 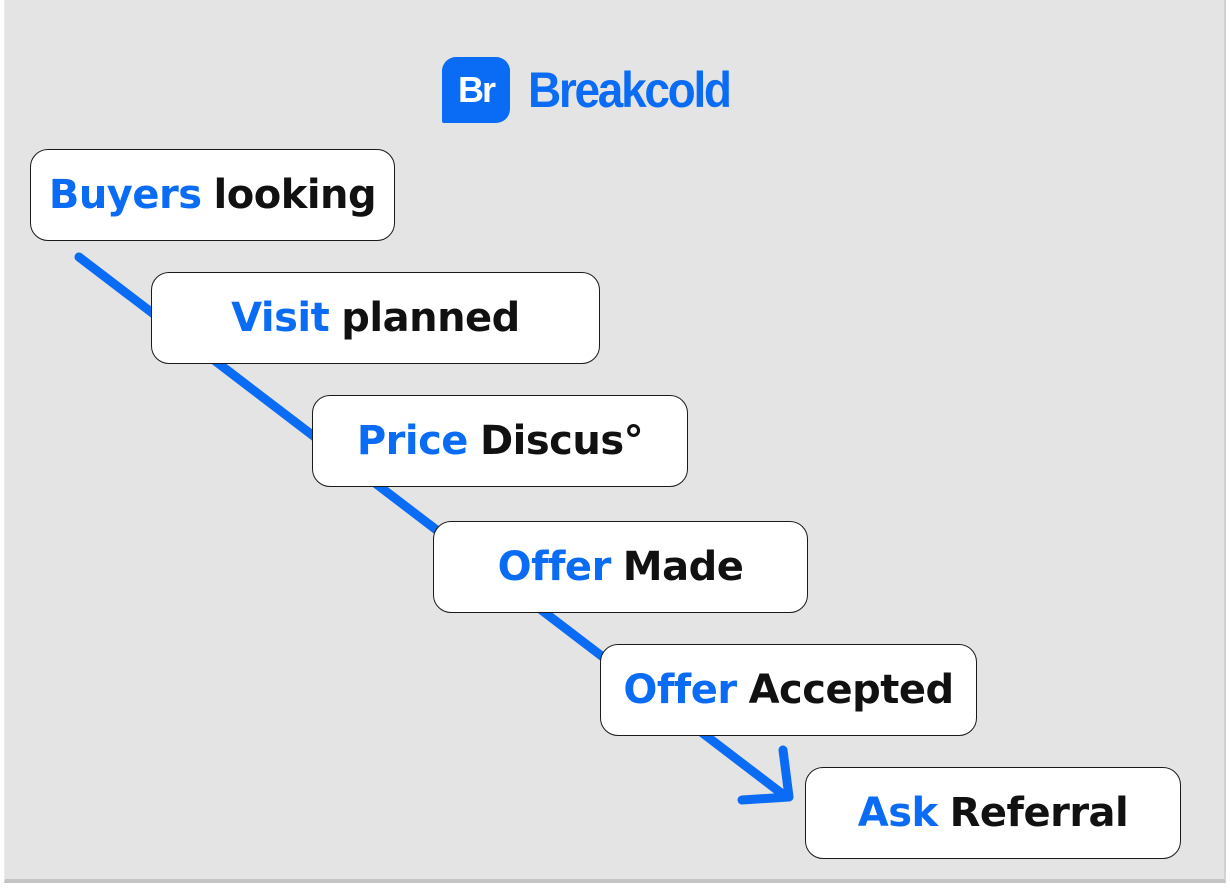 I want to click on step-label: planned, so click(x=430, y=318).